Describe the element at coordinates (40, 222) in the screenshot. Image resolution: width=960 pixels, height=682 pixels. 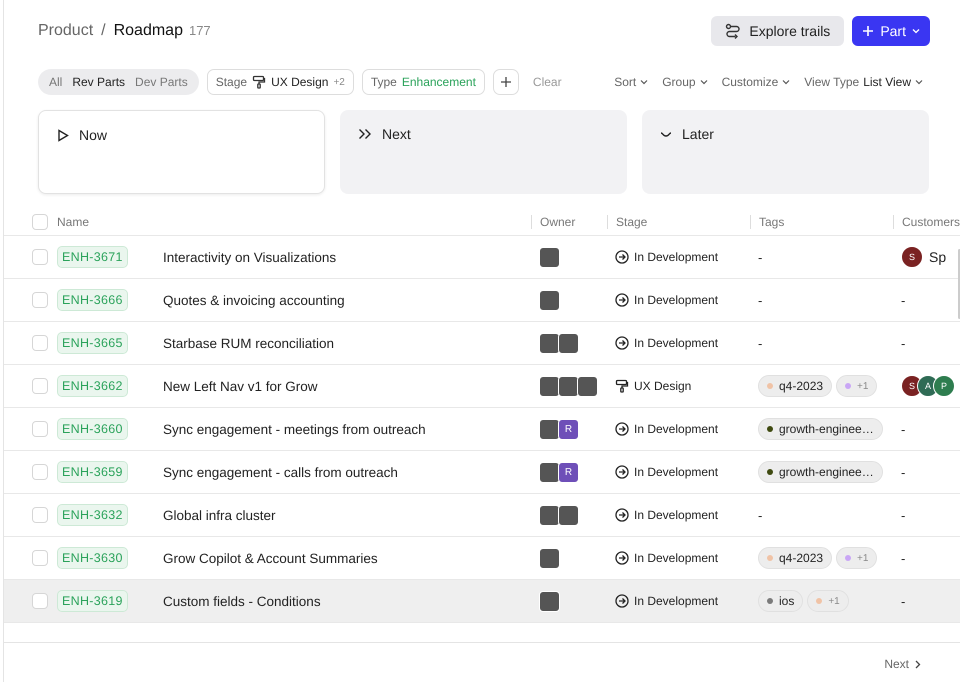
I see `select-all-checkbox` at that location.